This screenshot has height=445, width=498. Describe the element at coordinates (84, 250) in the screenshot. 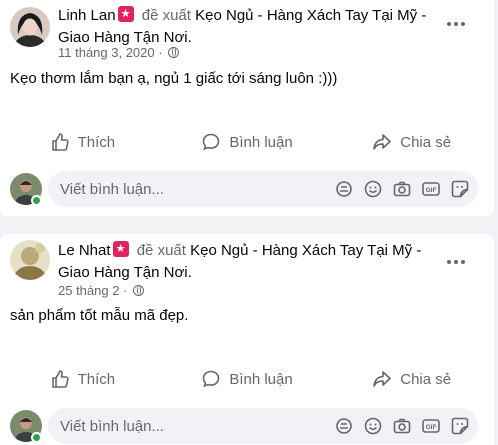

I see `author-name: Le Nhat` at that location.